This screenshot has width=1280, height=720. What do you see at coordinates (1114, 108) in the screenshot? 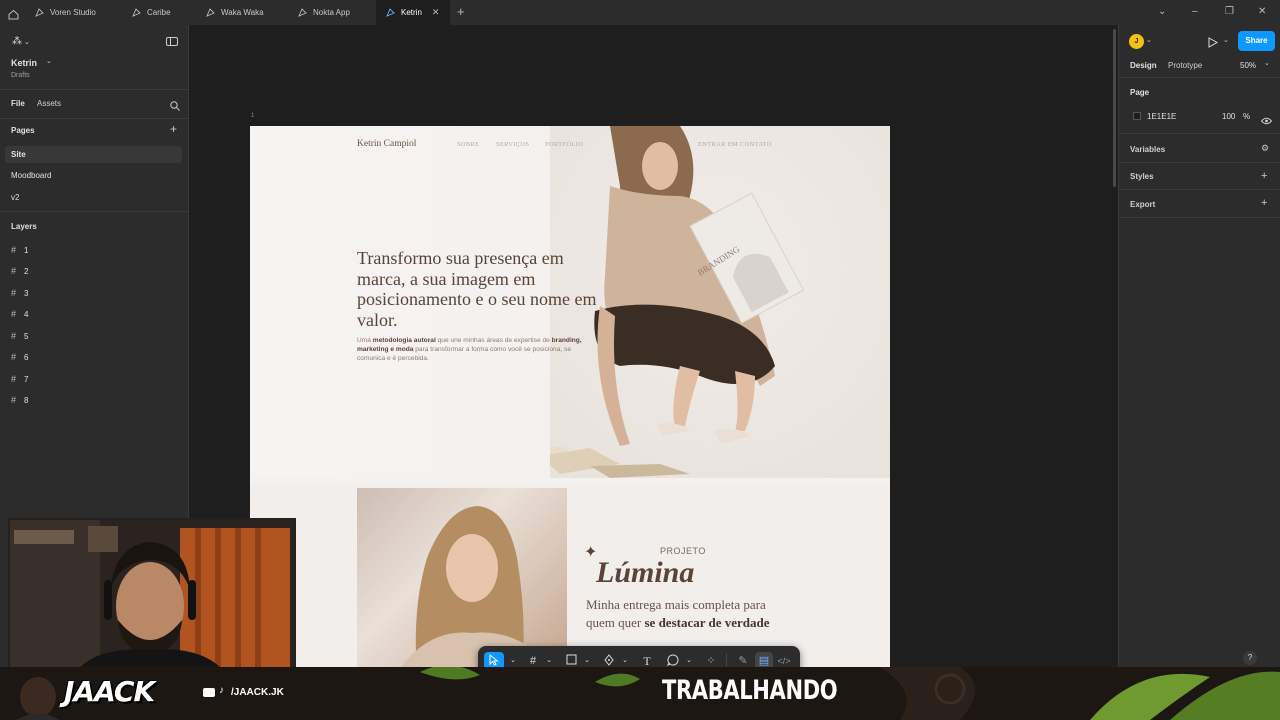
I see `vertical-scrollbar` at bounding box center [1114, 108].